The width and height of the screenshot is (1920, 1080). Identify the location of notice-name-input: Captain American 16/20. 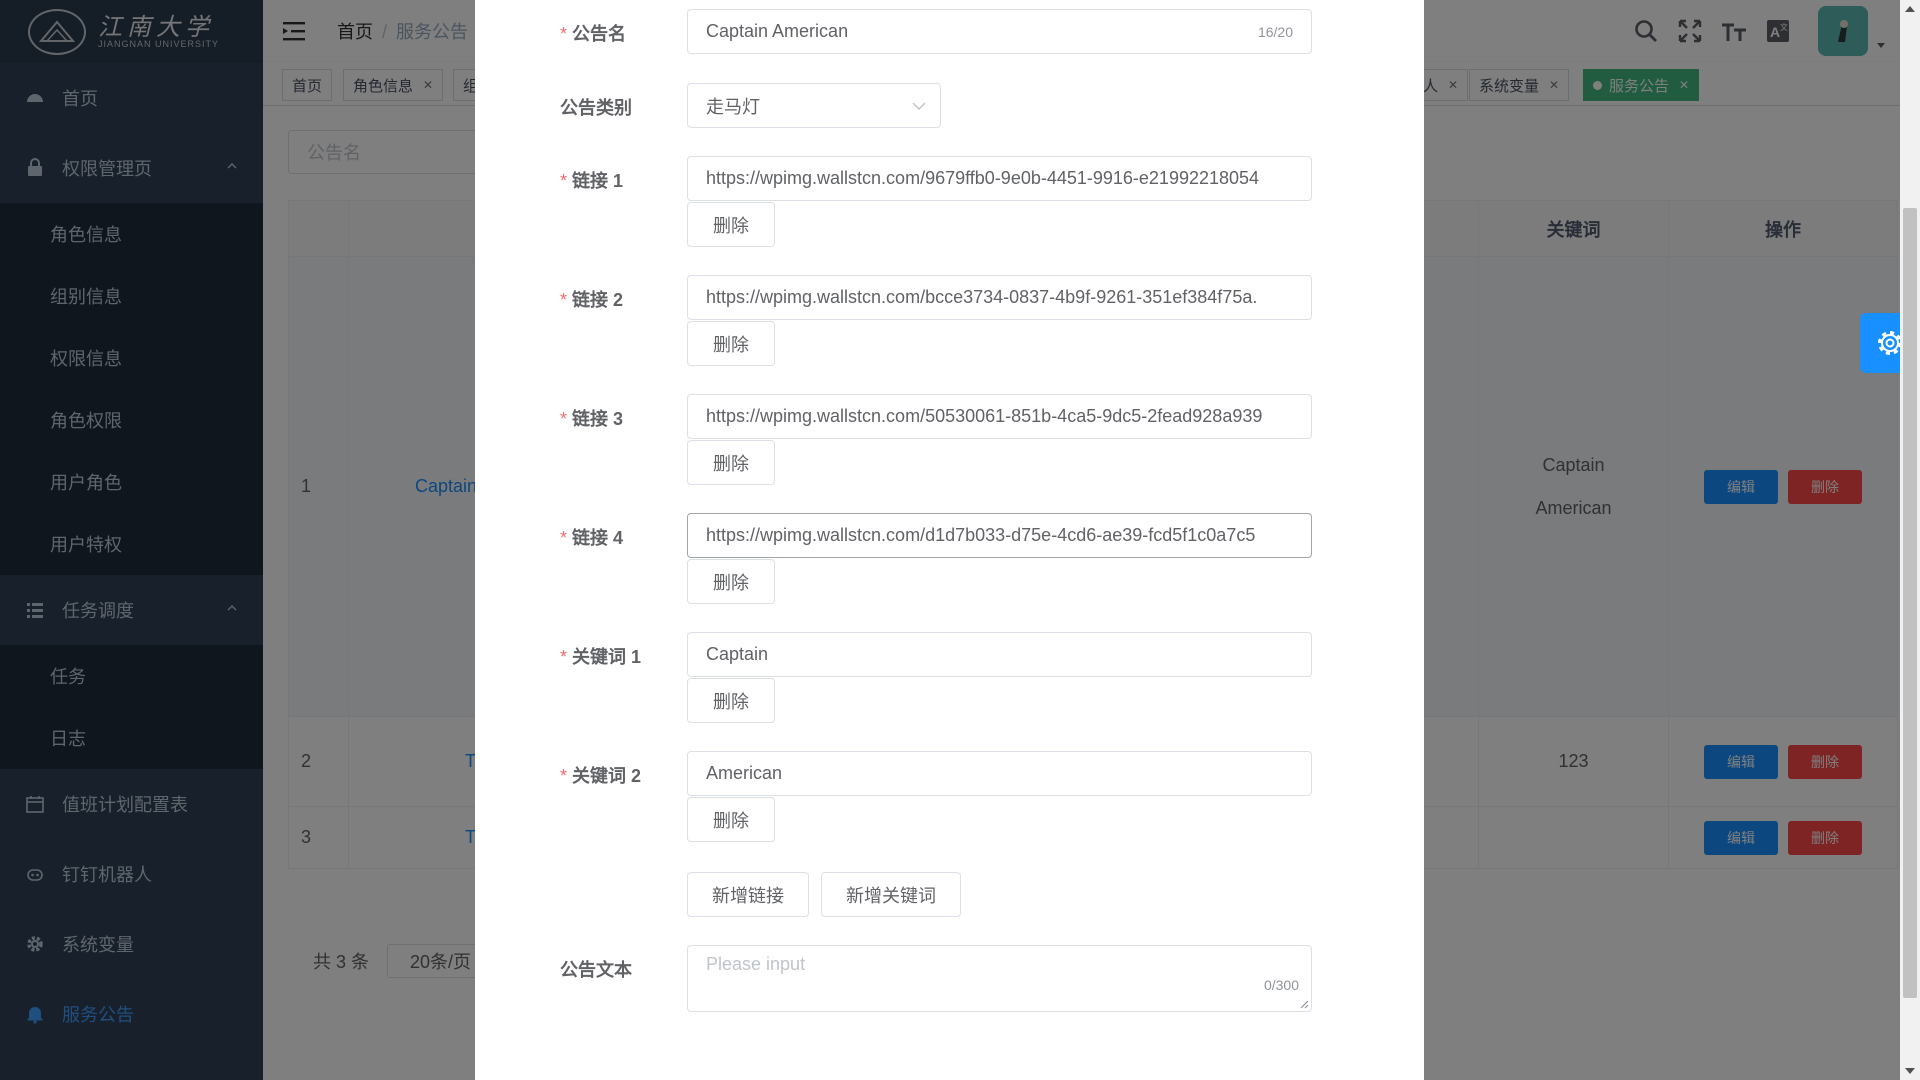
(999, 31).